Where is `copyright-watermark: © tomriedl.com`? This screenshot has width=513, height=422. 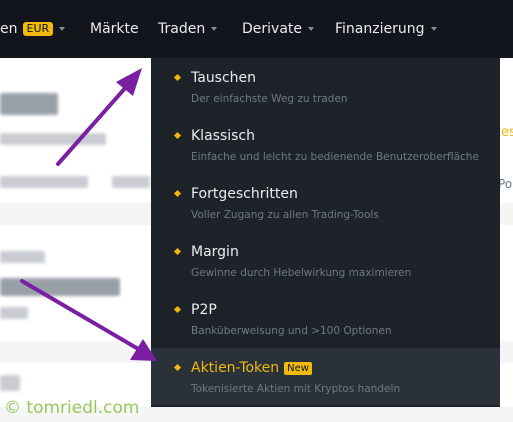
copyright-watermark: © tomriedl.com is located at coordinates (72, 408).